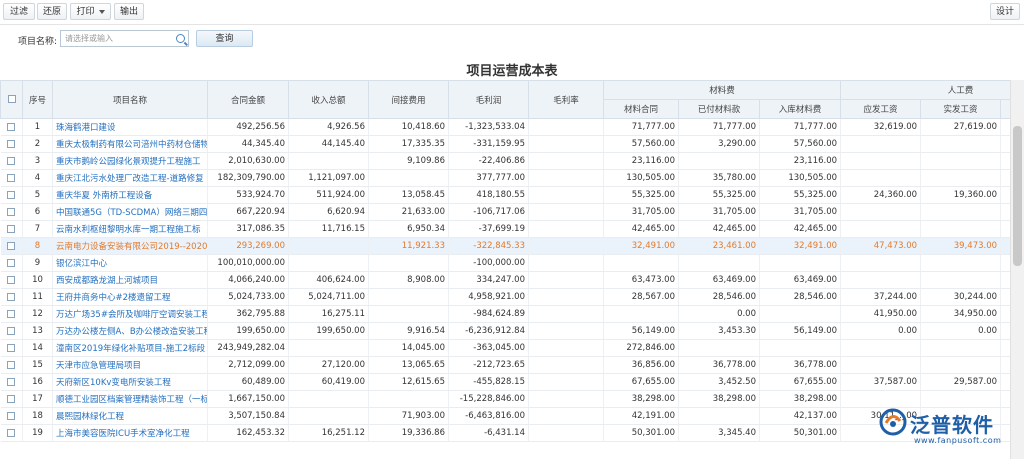 The width and height of the screenshot is (1024, 459). What do you see at coordinates (641, 178) in the screenshot?
I see `cell-mat-contract: 130,505.00` at bounding box center [641, 178].